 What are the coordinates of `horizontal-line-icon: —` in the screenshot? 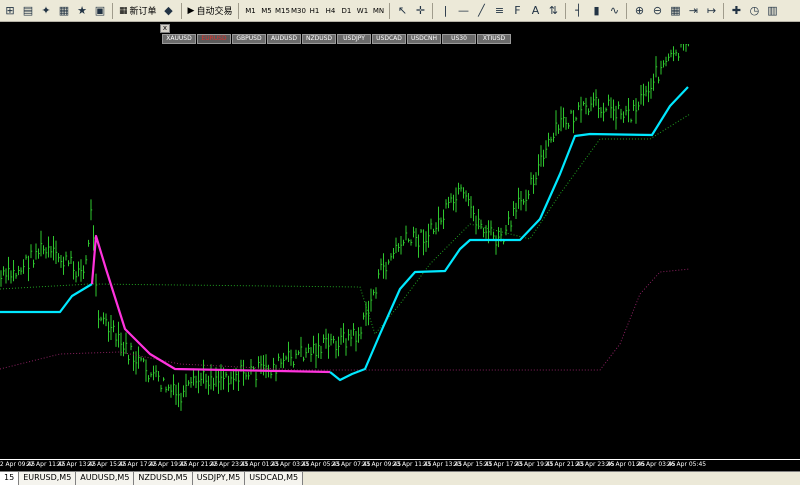 It's located at (463, 11).